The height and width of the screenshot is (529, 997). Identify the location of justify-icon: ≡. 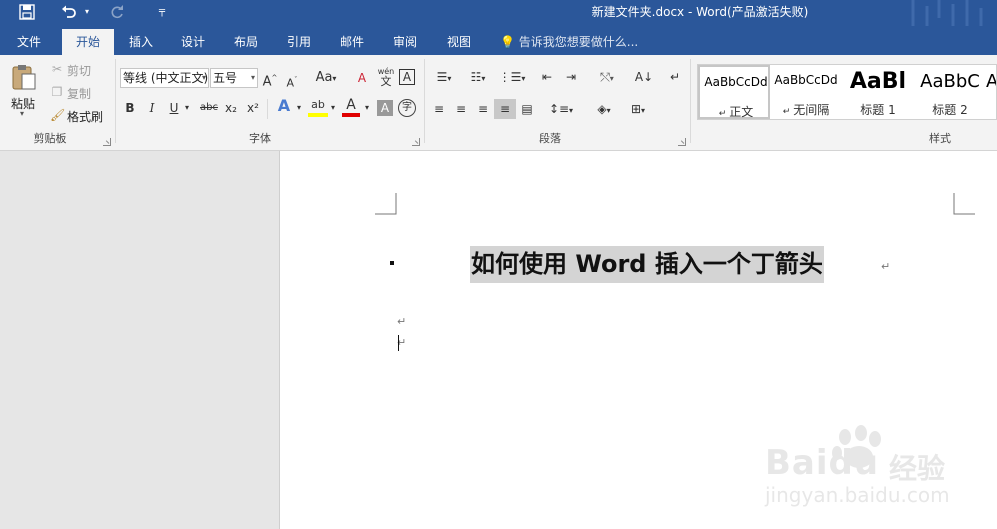
(505, 109).